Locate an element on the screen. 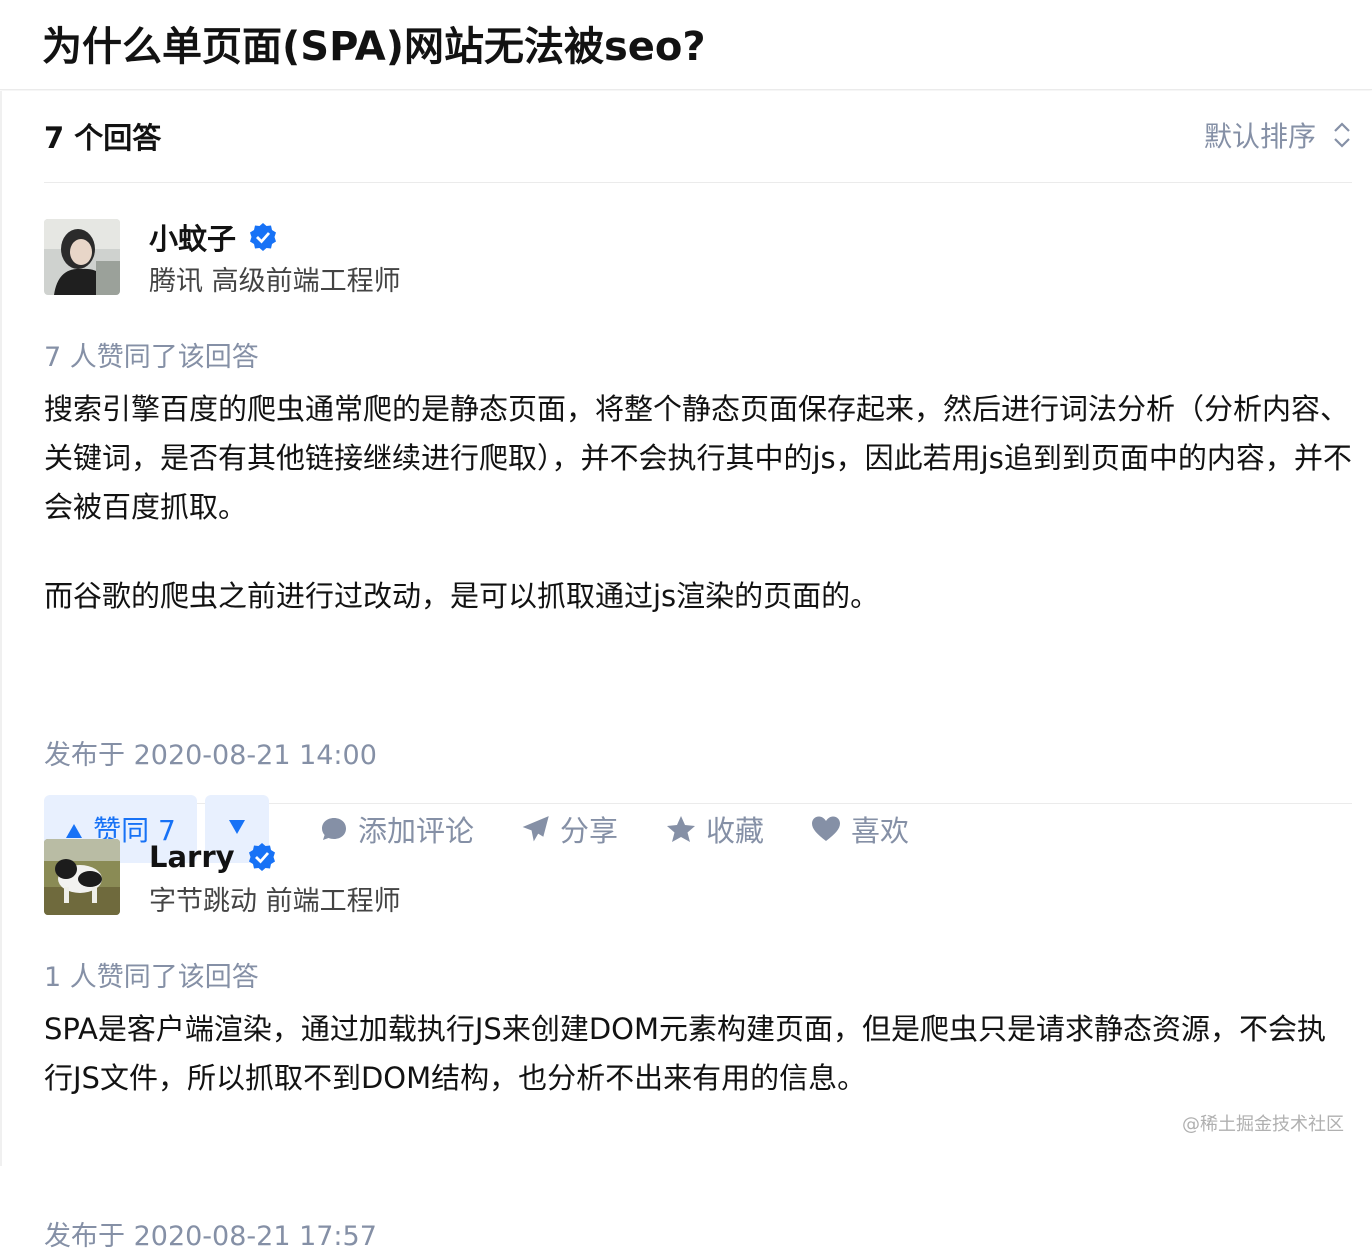 This screenshot has height=1253, width=1372. author-name: Larry is located at coordinates (213, 857).